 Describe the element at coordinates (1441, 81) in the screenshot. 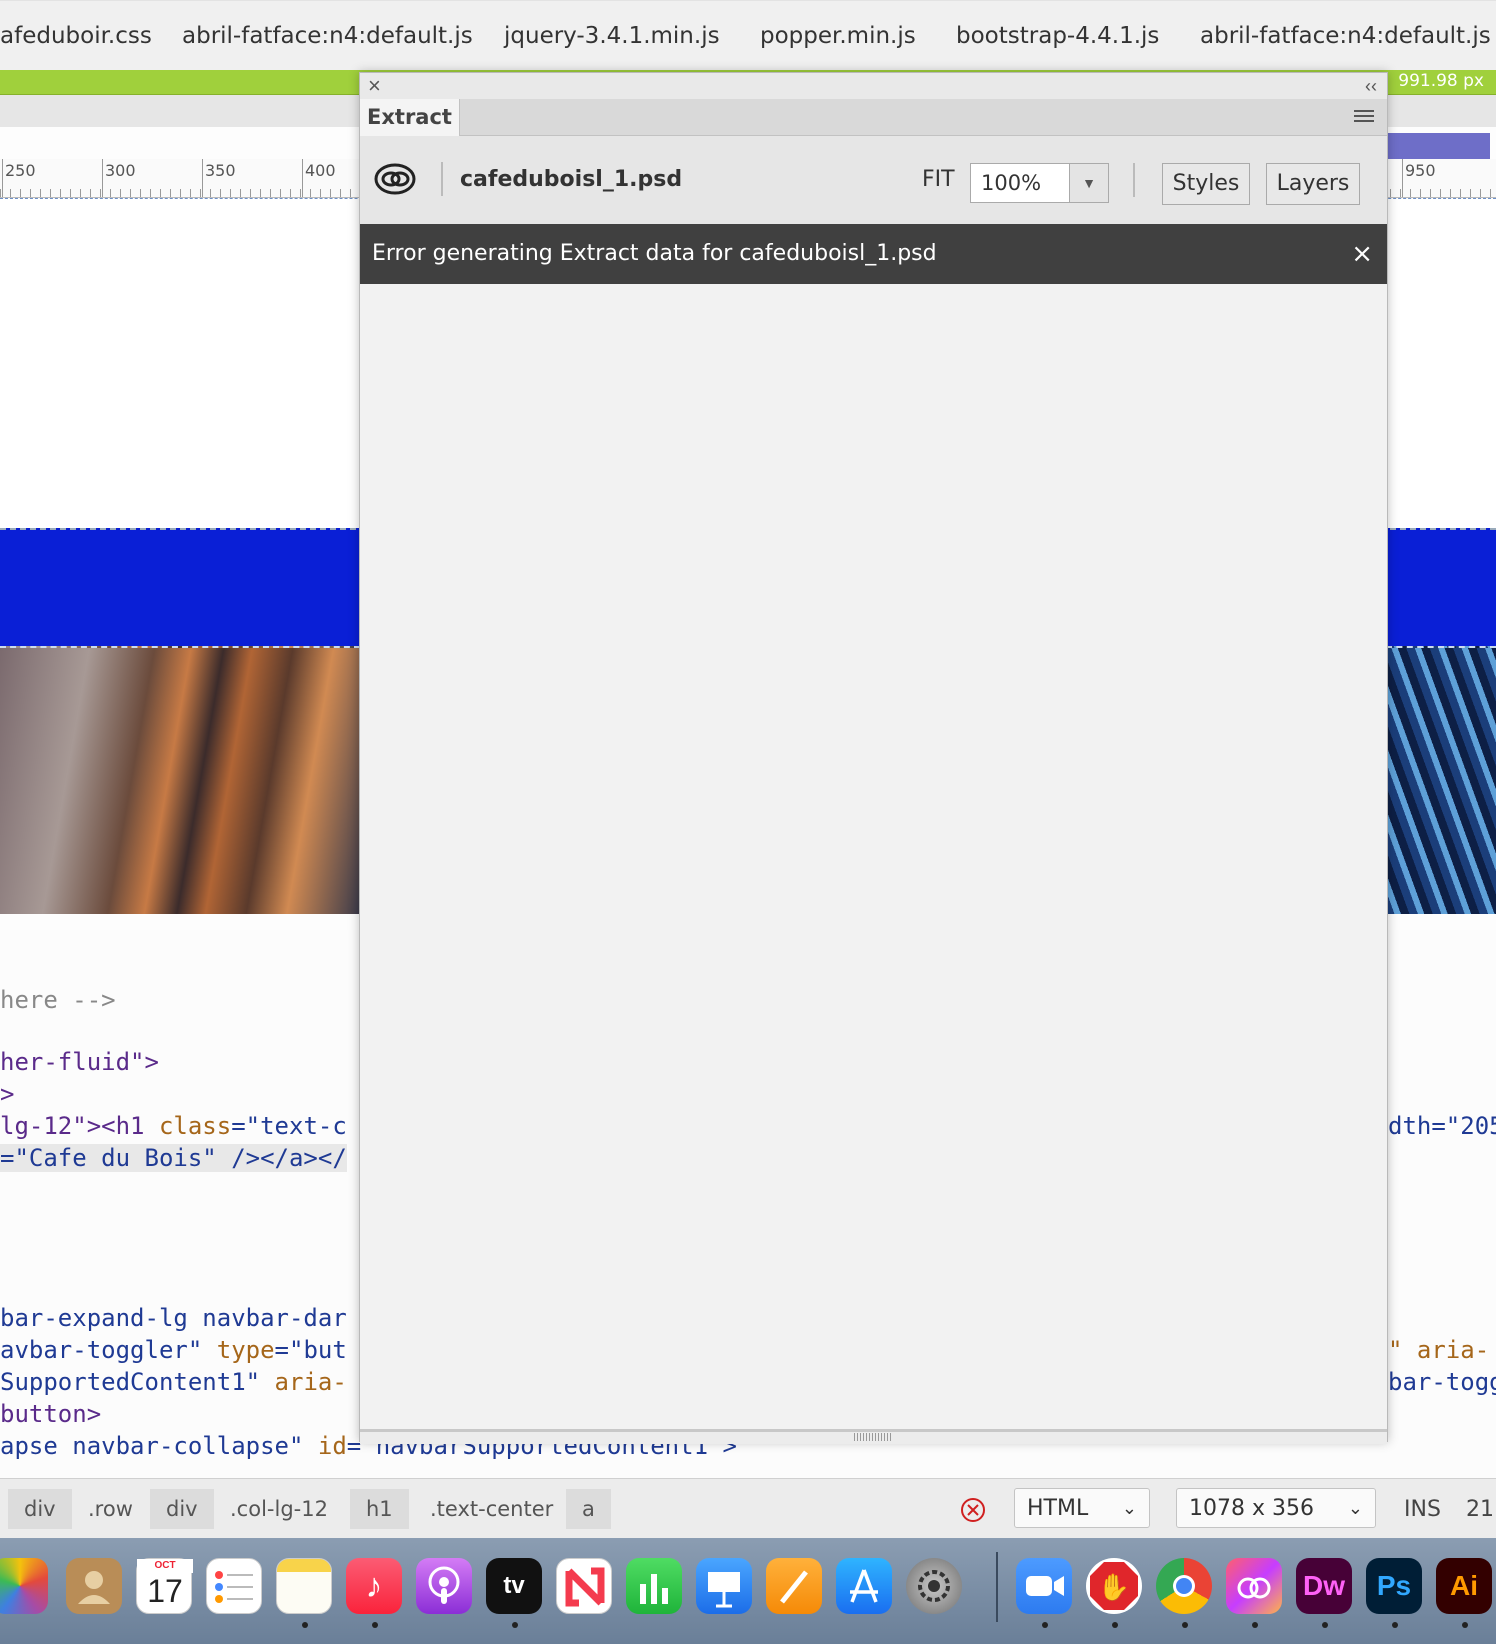

I see `media-query-width: 991.98 px` at that location.